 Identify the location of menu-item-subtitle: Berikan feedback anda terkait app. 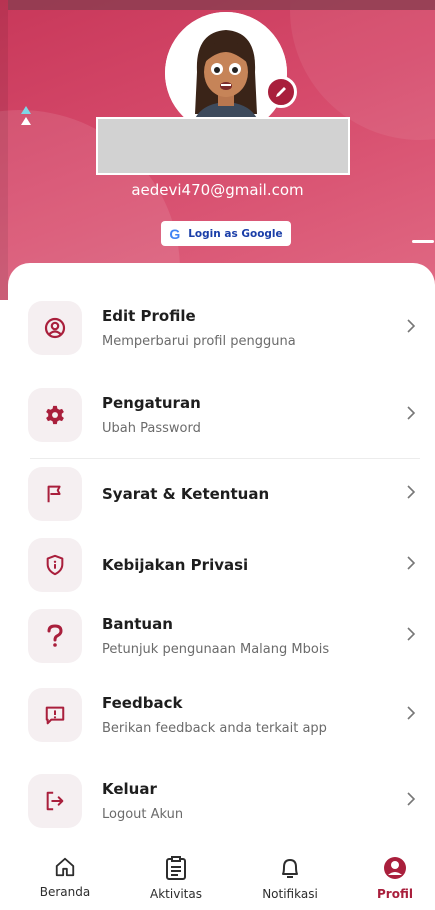
(214, 728).